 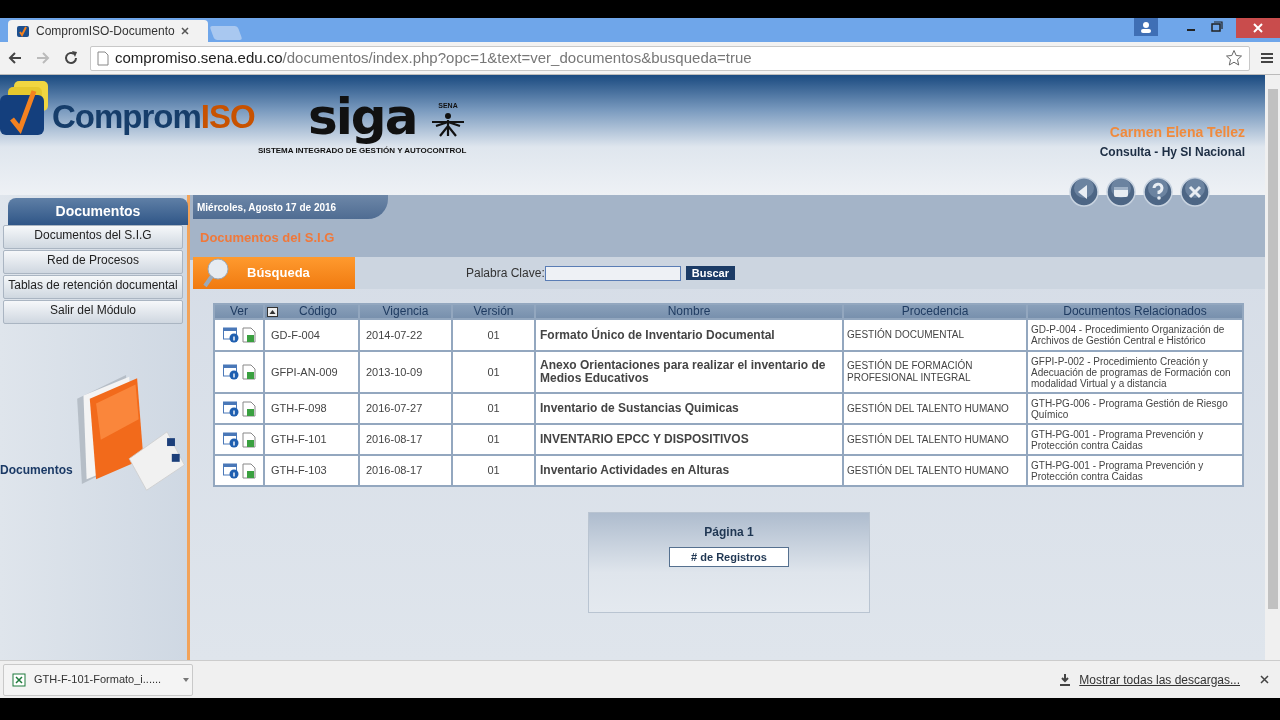 What do you see at coordinates (36, 470) in the screenshot?
I see `sidebar-caption: Documentos` at bounding box center [36, 470].